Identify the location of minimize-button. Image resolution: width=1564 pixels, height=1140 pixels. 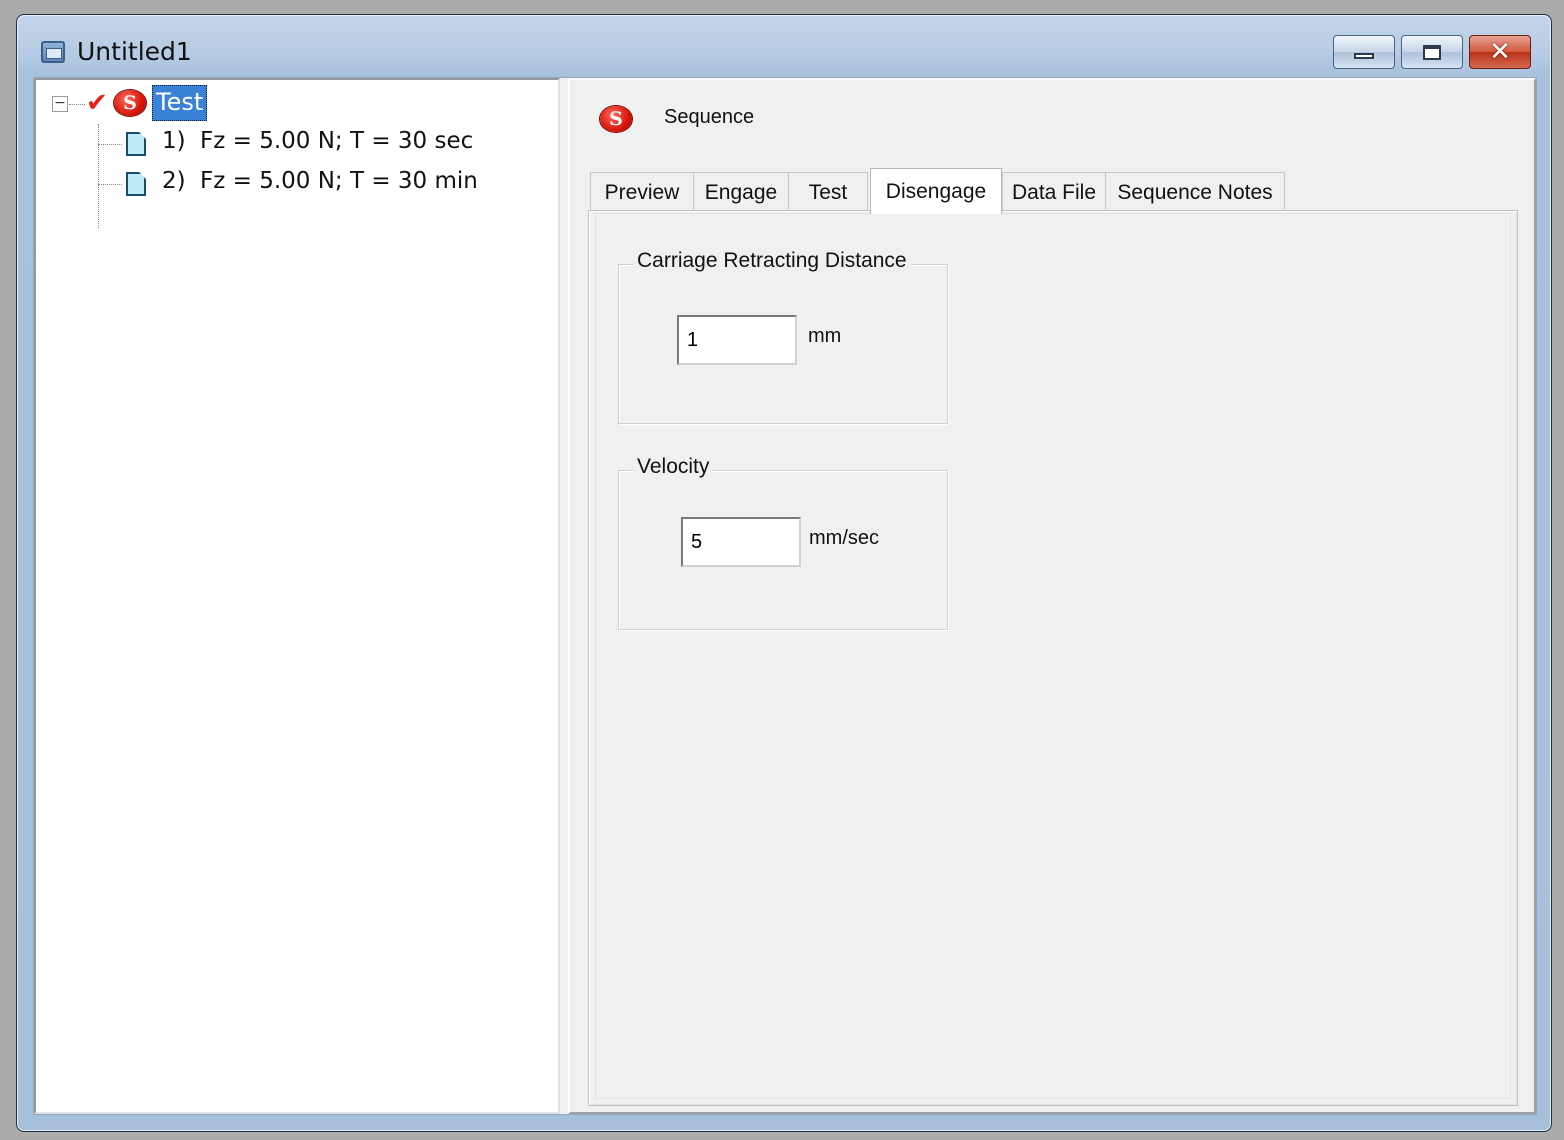
(1364, 52).